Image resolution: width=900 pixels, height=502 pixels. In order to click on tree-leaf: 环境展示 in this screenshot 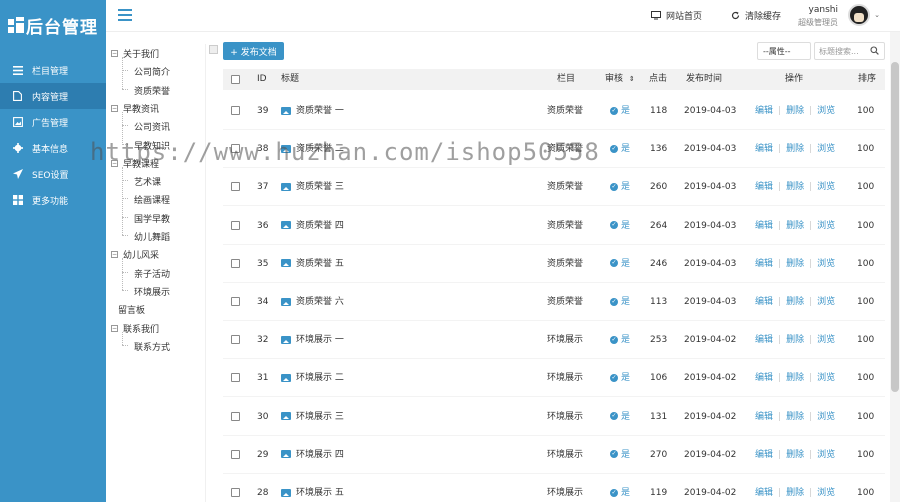, I will do `click(152, 291)`.